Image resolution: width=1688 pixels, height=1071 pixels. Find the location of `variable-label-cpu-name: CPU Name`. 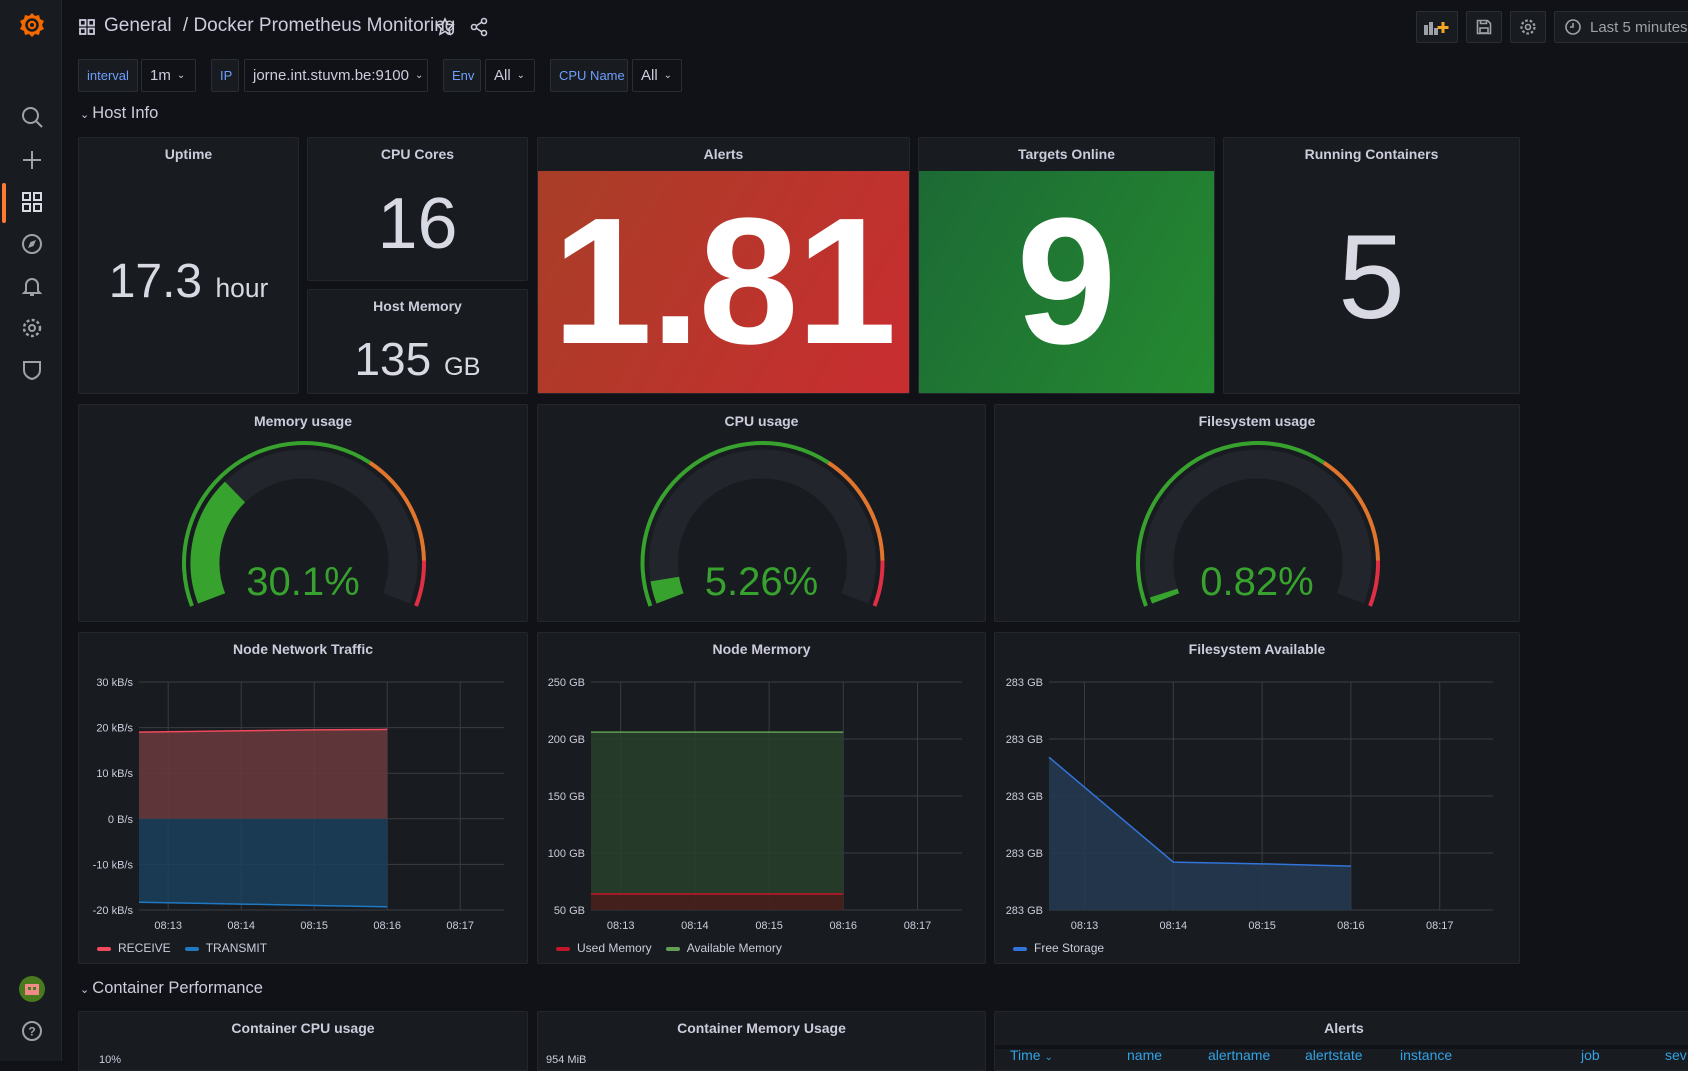

variable-label-cpu-name: CPU Name is located at coordinates (589, 75).